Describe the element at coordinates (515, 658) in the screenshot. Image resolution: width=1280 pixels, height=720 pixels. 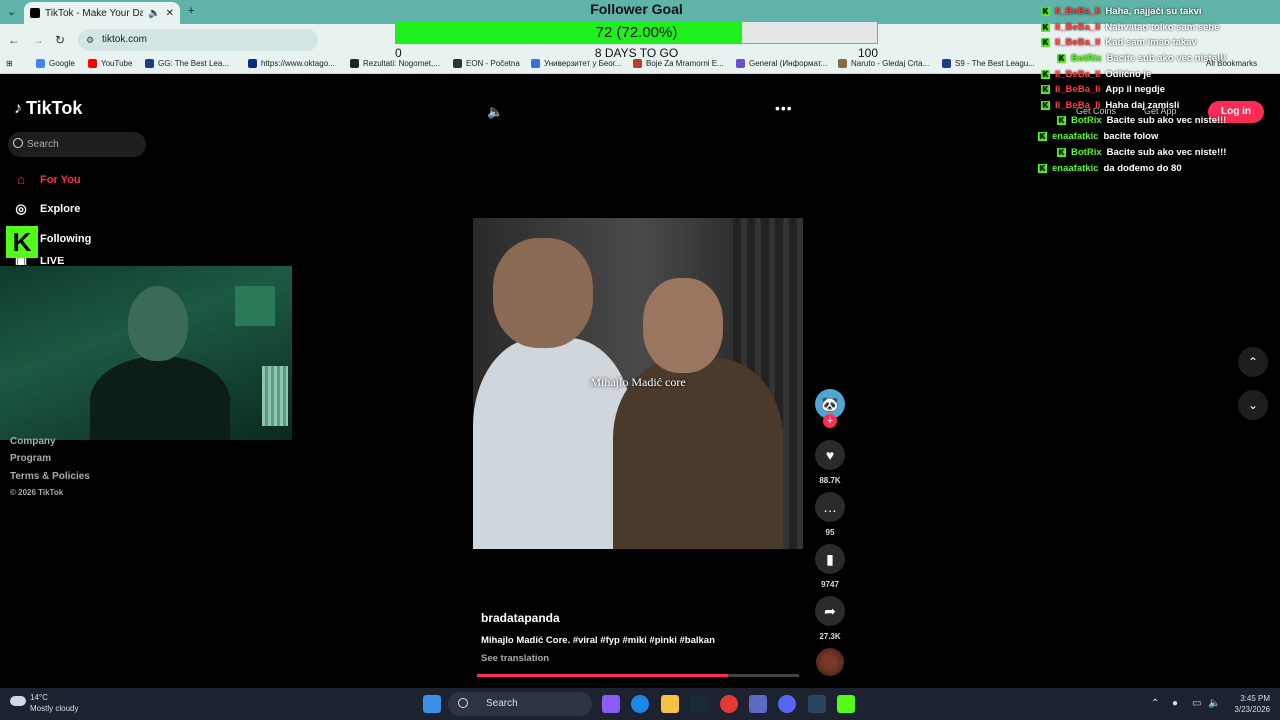
I see `see-translation-link: See translation` at that location.